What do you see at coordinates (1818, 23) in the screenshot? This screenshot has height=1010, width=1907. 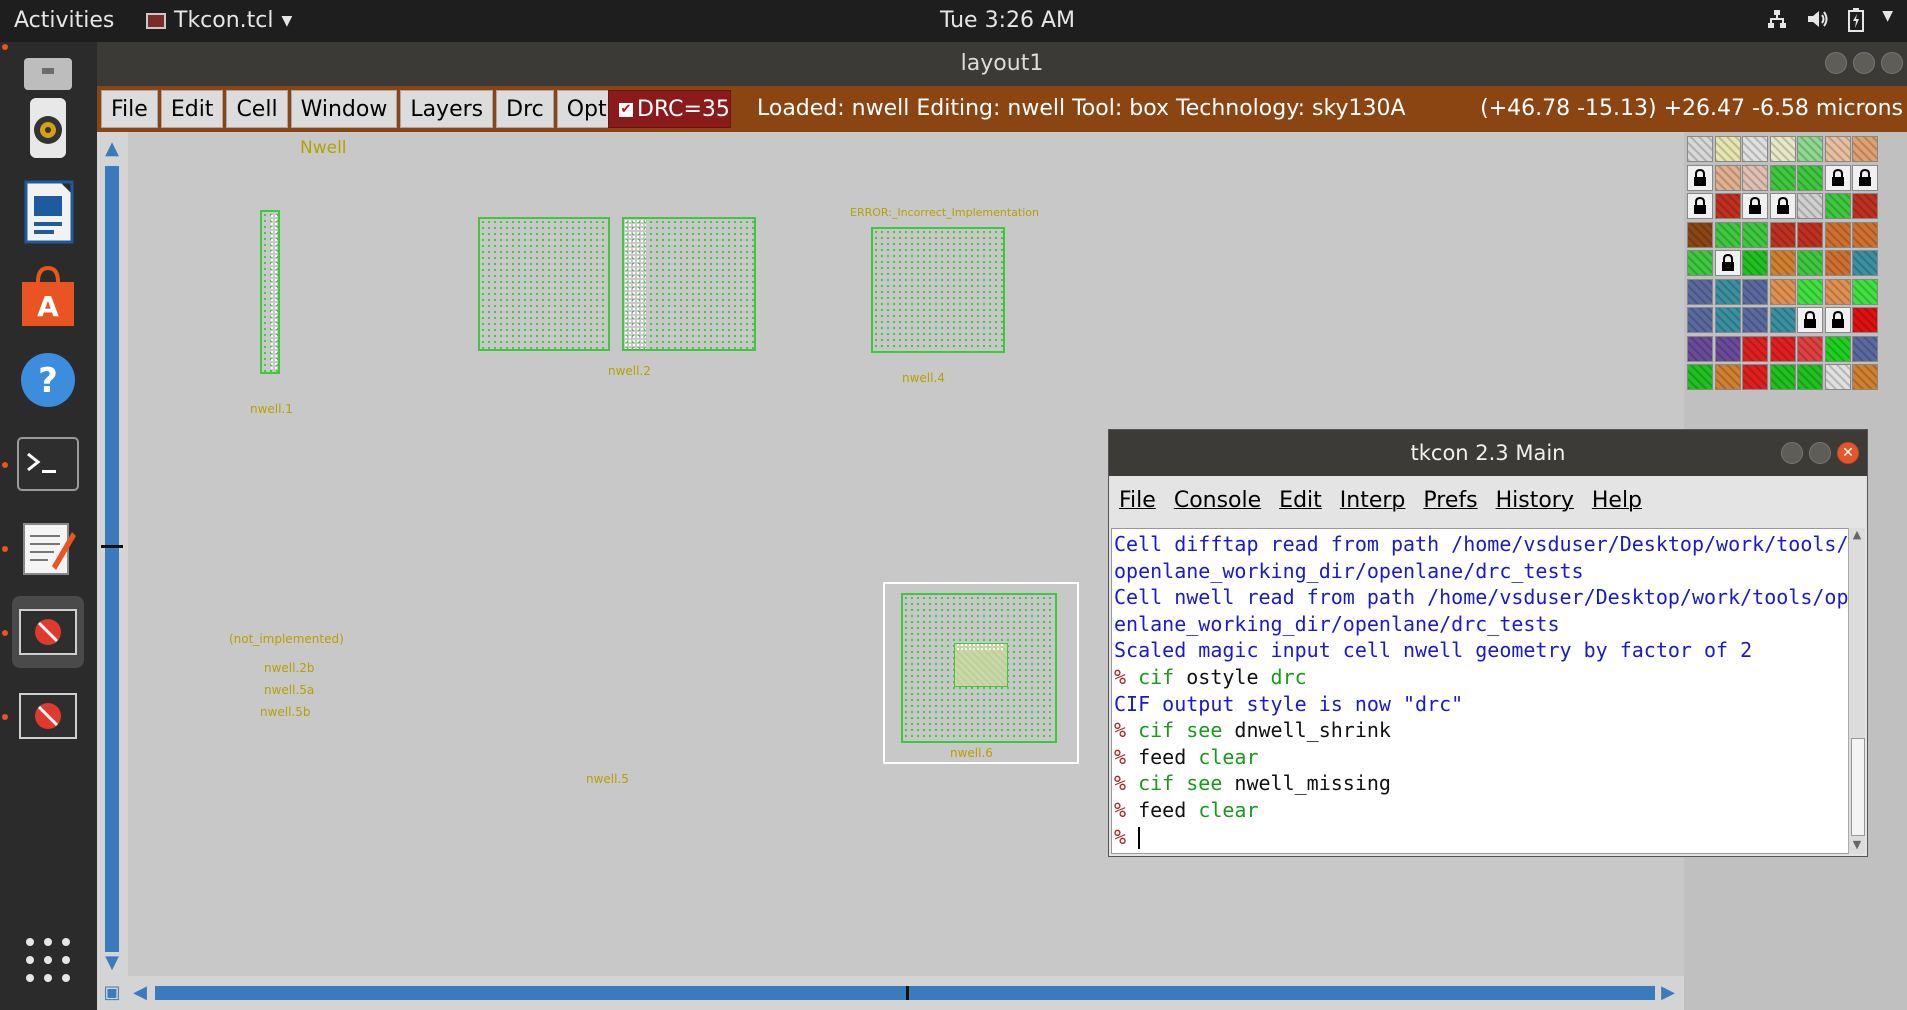 I see `volume-icon` at bounding box center [1818, 23].